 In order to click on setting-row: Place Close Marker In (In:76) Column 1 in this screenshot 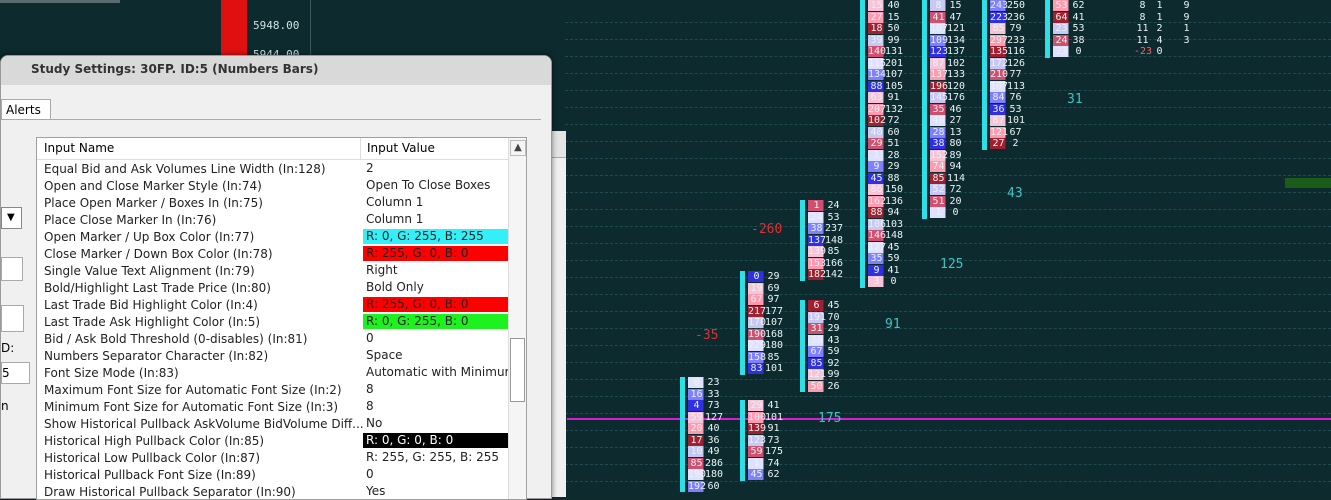, I will do `click(272, 220)`.